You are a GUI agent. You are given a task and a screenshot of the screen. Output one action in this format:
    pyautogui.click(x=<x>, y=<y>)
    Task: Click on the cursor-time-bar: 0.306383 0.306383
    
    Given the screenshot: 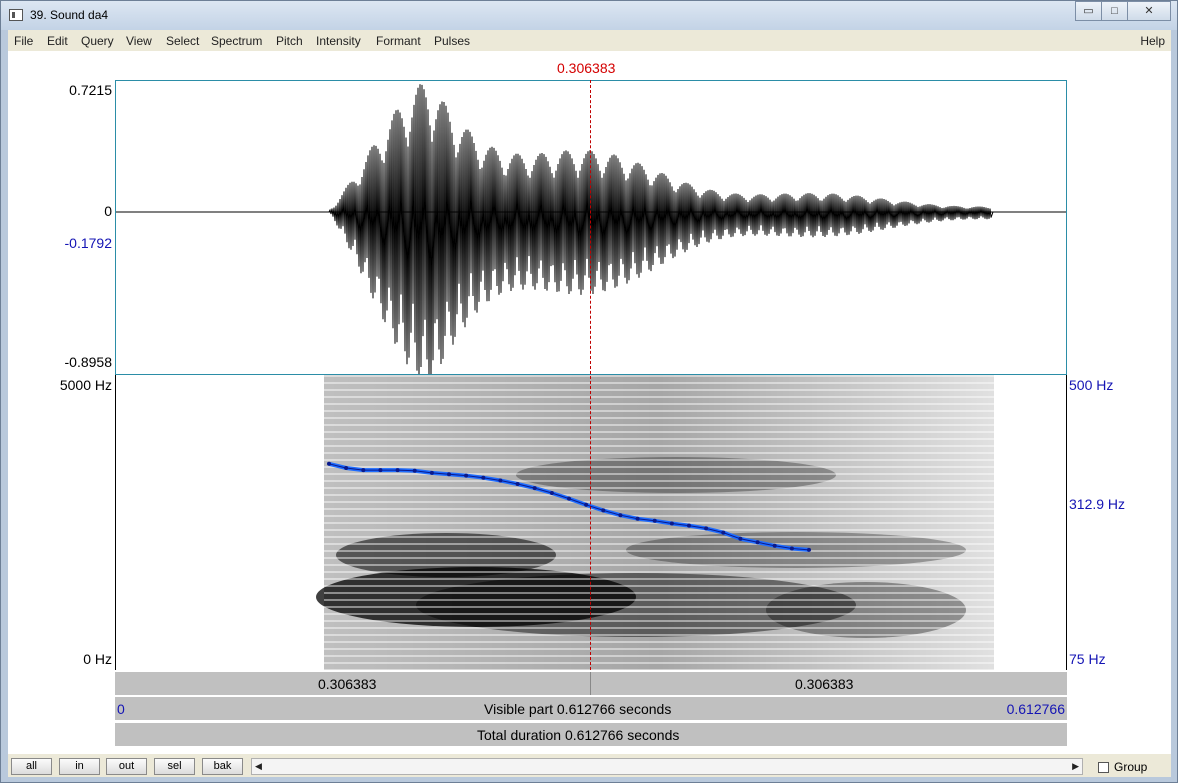 What is the action you would take?
    pyautogui.click(x=591, y=683)
    